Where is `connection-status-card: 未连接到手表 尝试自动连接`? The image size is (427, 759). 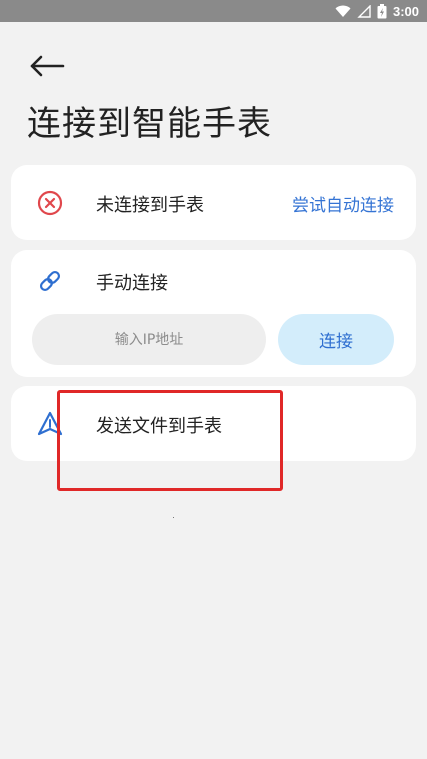 connection-status-card: 未连接到手表 尝试自动连接 is located at coordinates (213, 202).